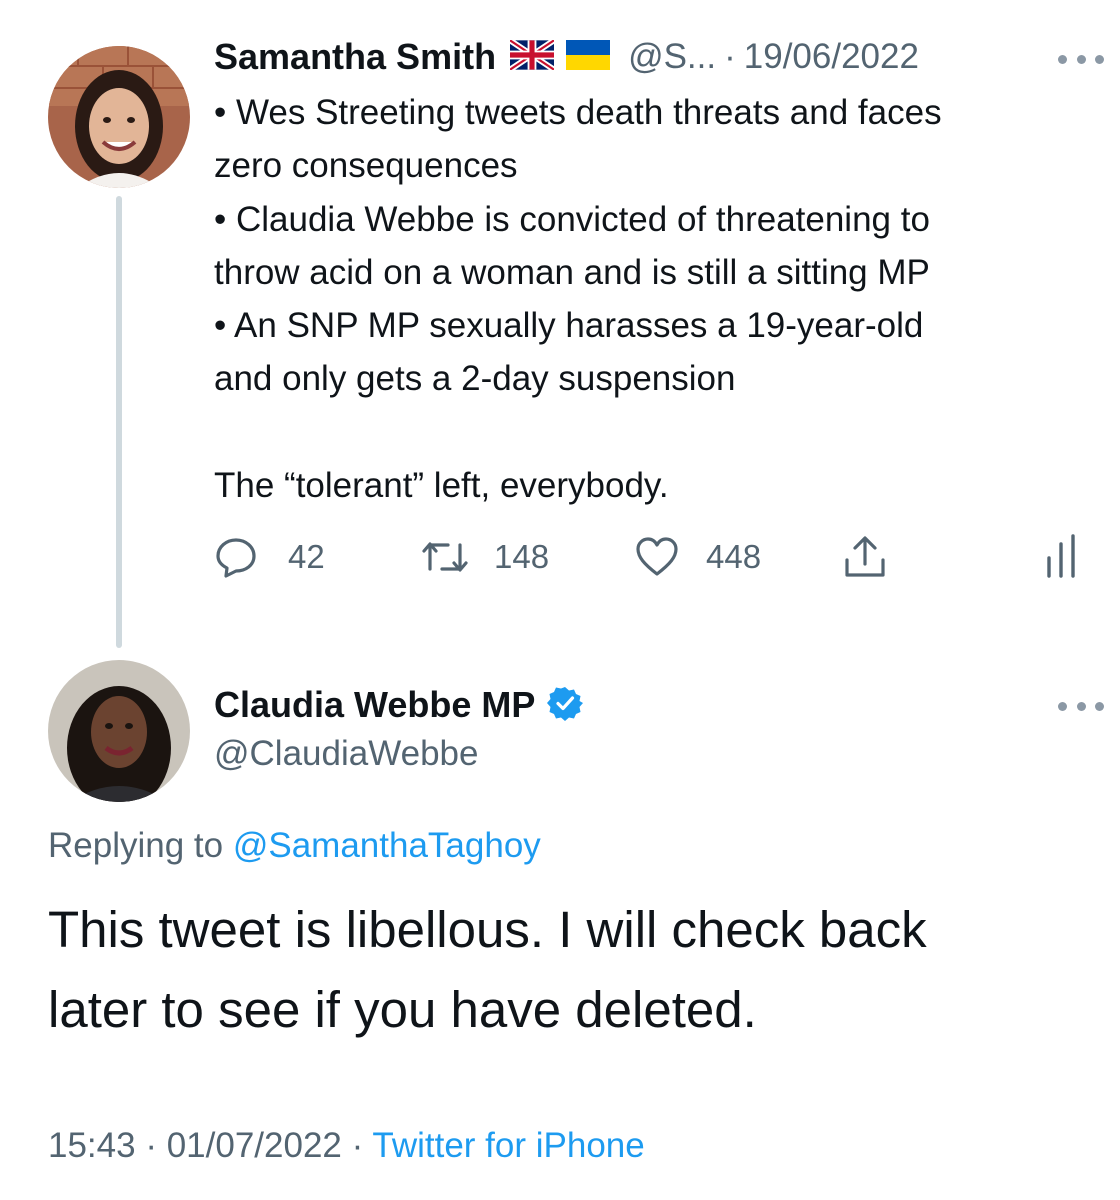 The image size is (1120, 1200). What do you see at coordinates (119, 422) in the screenshot?
I see `thread-connector-line` at bounding box center [119, 422].